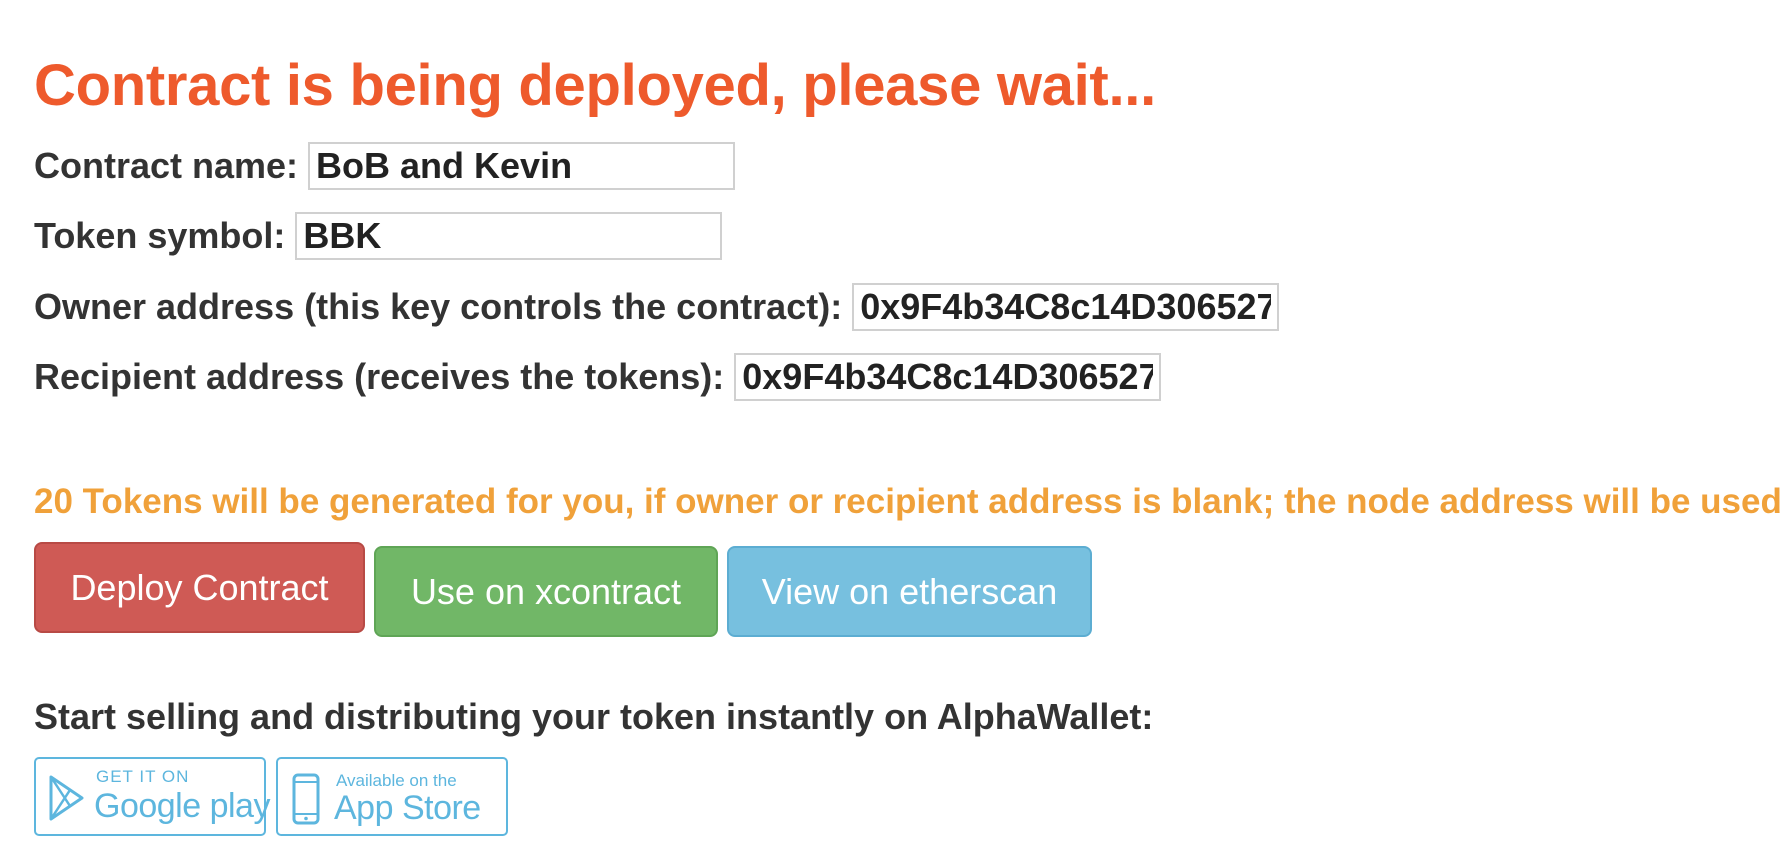 Image resolution: width=1790 pixels, height=862 pixels. Describe the element at coordinates (396, 780) in the screenshot. I see `app-store-small-text: Available on the` at that location.